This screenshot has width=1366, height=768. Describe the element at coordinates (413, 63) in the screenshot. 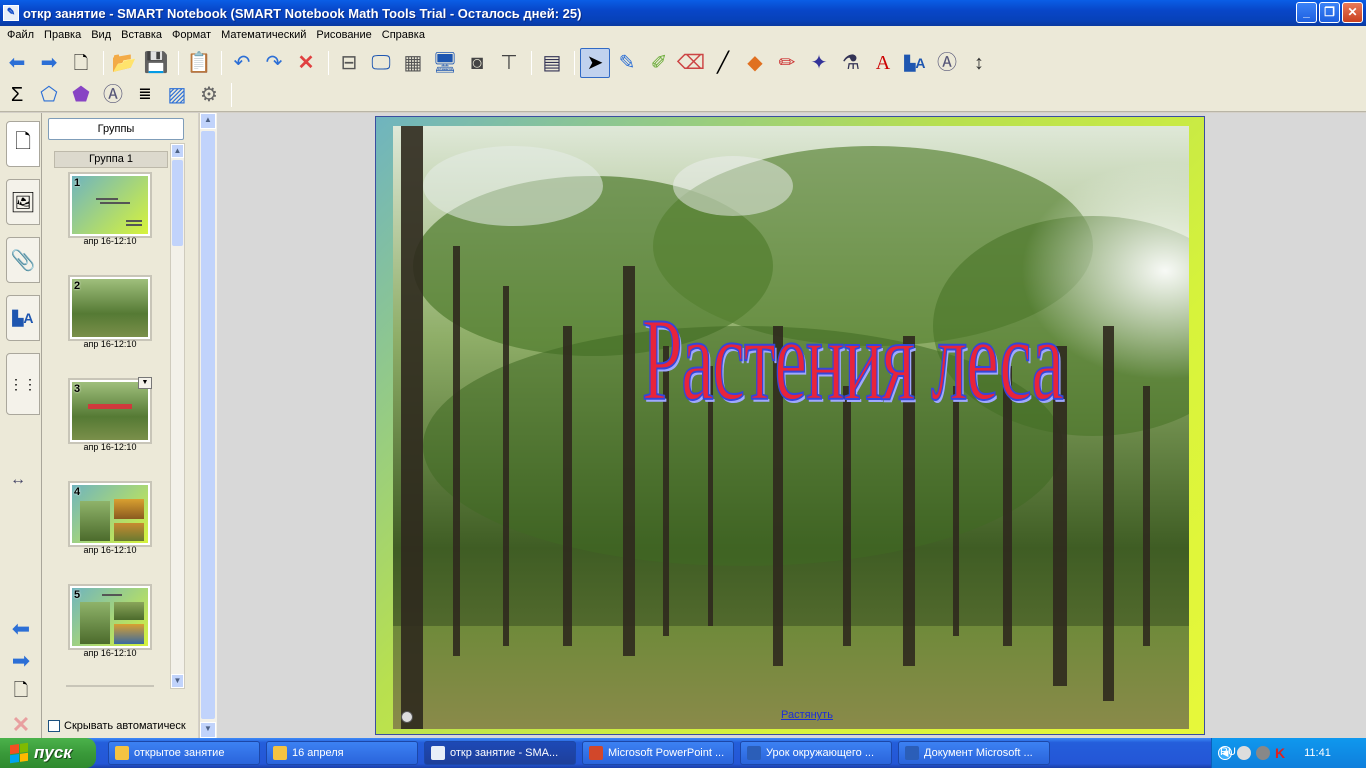

I see `transparent-bg-icon: ▦` at that location.